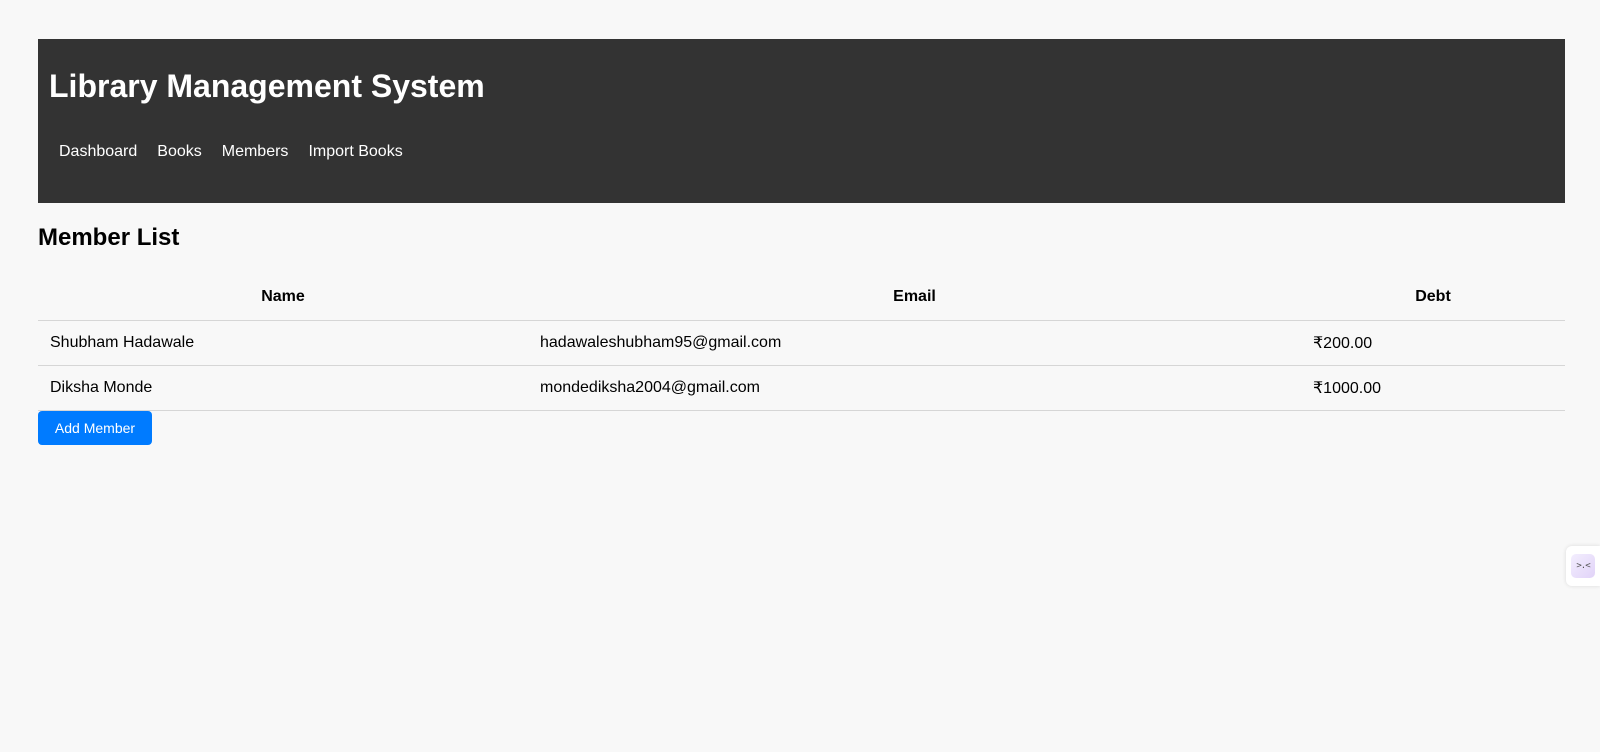  I want to click on member-debt-cell: ₹1000.00, so click(1433, 388).